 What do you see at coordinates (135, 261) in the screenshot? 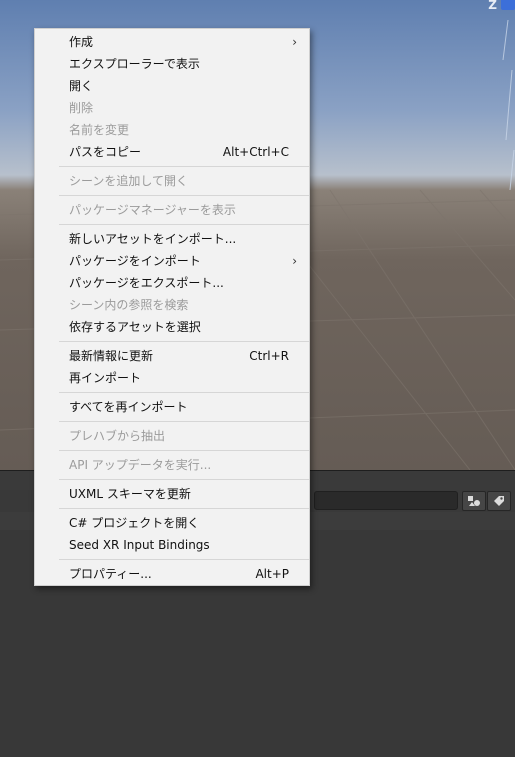
I see `menu-item-label: パッケージをインポート` at bounding box center [135, 261].